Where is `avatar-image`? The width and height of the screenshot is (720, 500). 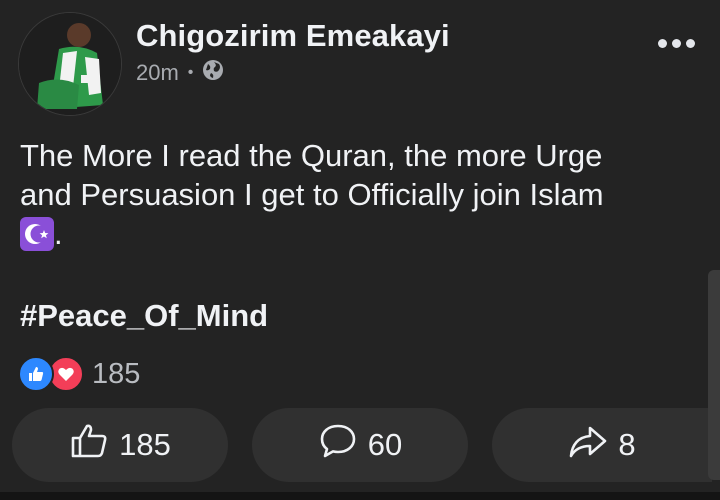 avatar-image is located at coordinates (70, 64).